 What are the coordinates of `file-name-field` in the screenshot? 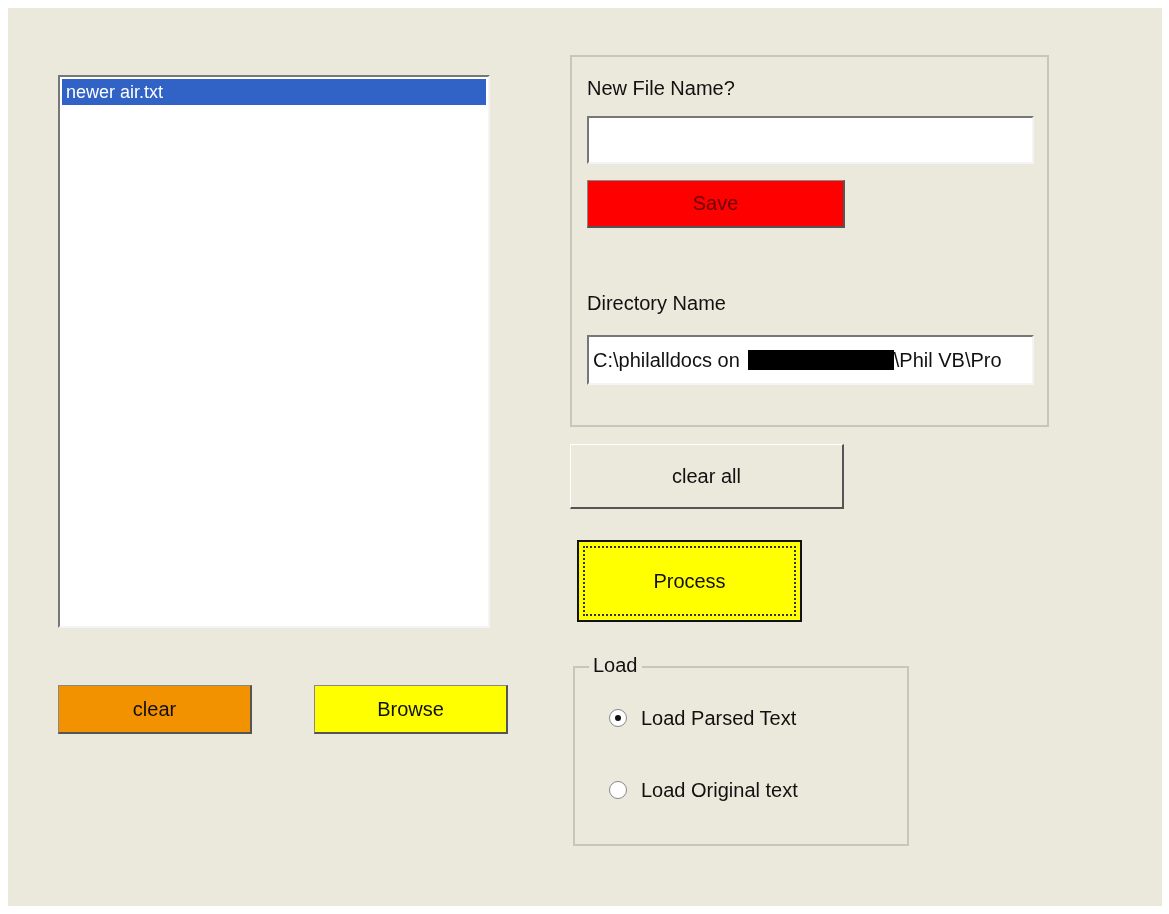 It's located at (810, 140).